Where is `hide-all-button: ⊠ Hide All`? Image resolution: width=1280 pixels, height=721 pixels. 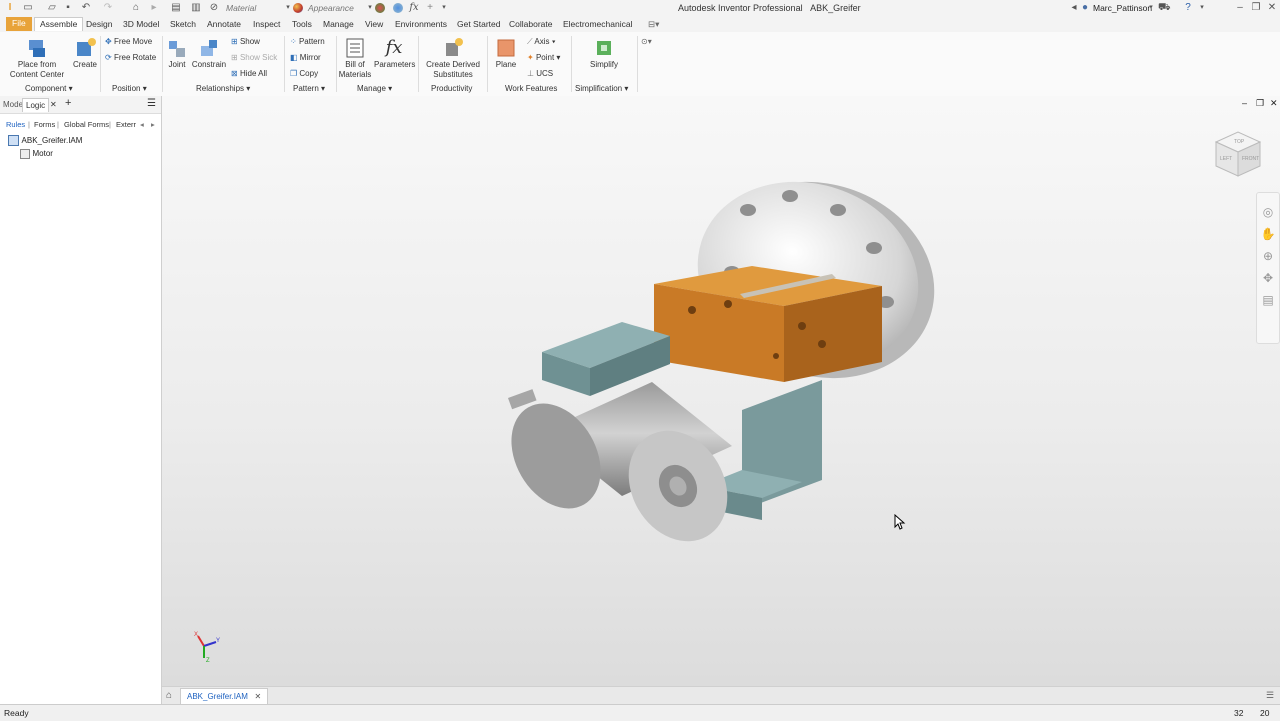 hide-all-button: ⊠ Hide All is located at coordinates (249, 74).